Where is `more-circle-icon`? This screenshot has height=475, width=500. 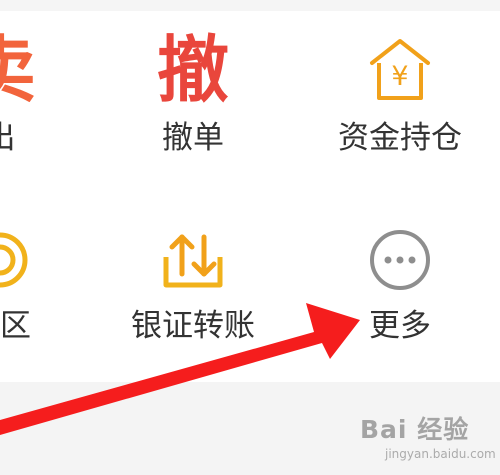 more-circle-icon is located at coordinates (400, 260).